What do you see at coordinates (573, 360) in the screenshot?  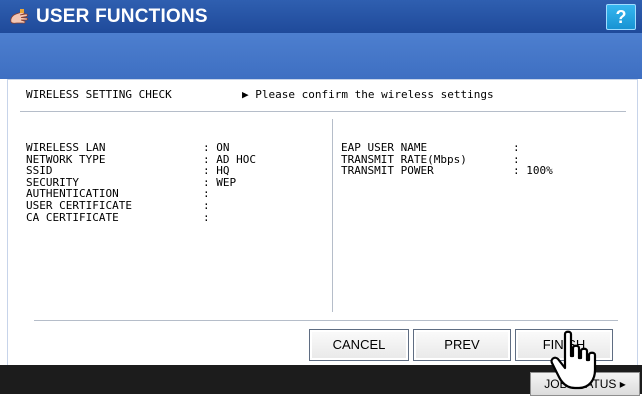 I see `pointer-hand-icon` at bounding box center [573, 360].